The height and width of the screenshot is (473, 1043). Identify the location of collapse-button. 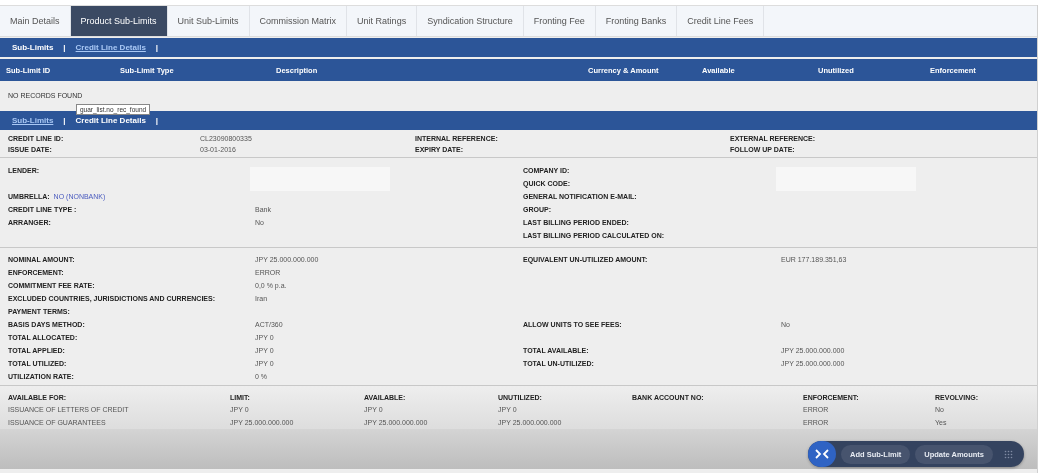
(822, 454).